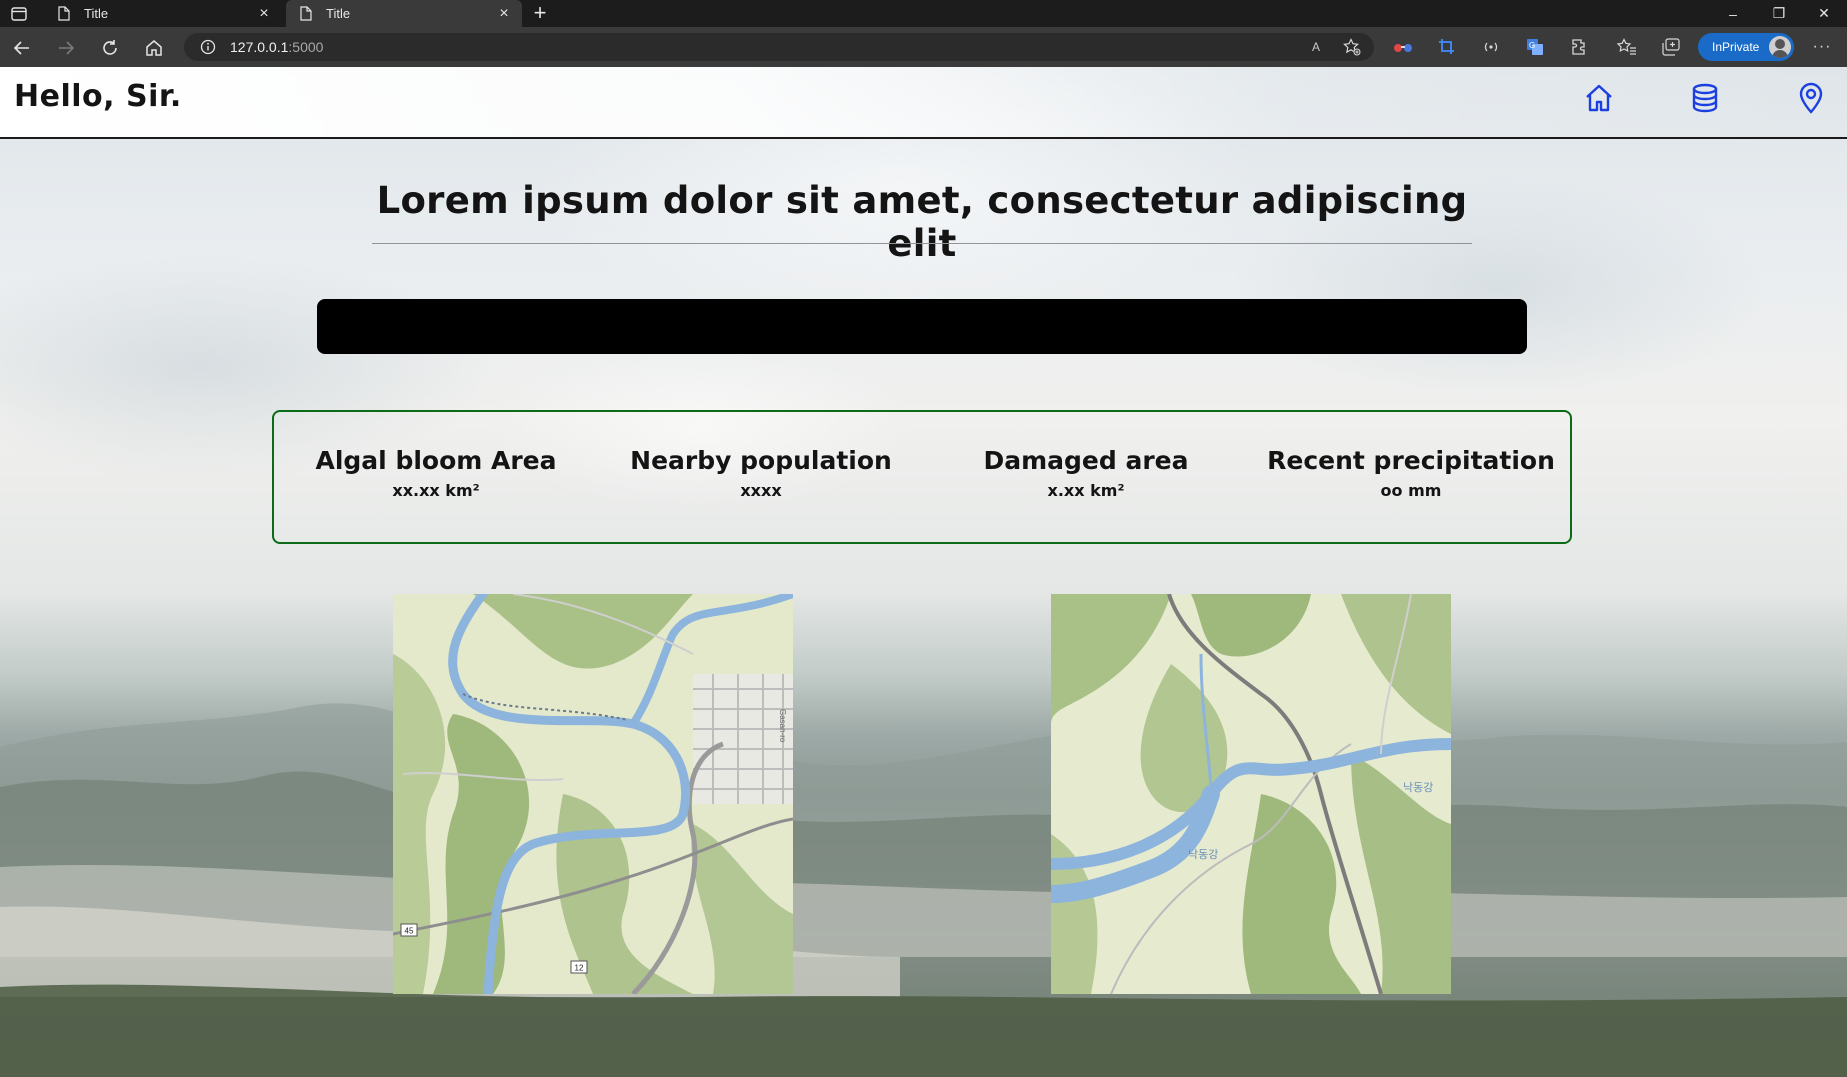  I want to click on media-icon, so click(1491, 47).